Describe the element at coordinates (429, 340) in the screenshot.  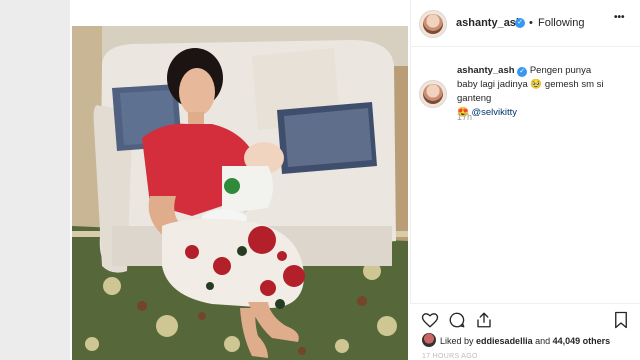
I see `liker-avatar` at that location.